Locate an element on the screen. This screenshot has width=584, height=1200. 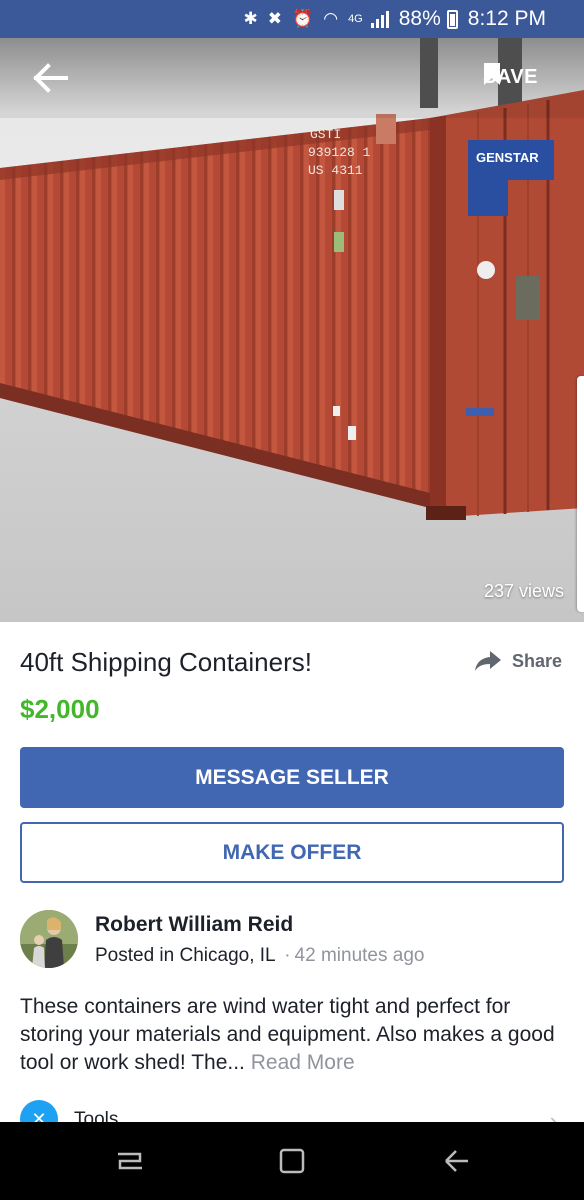
make-offer-button: MAKE OFFER is located at coordinates (292, 852).